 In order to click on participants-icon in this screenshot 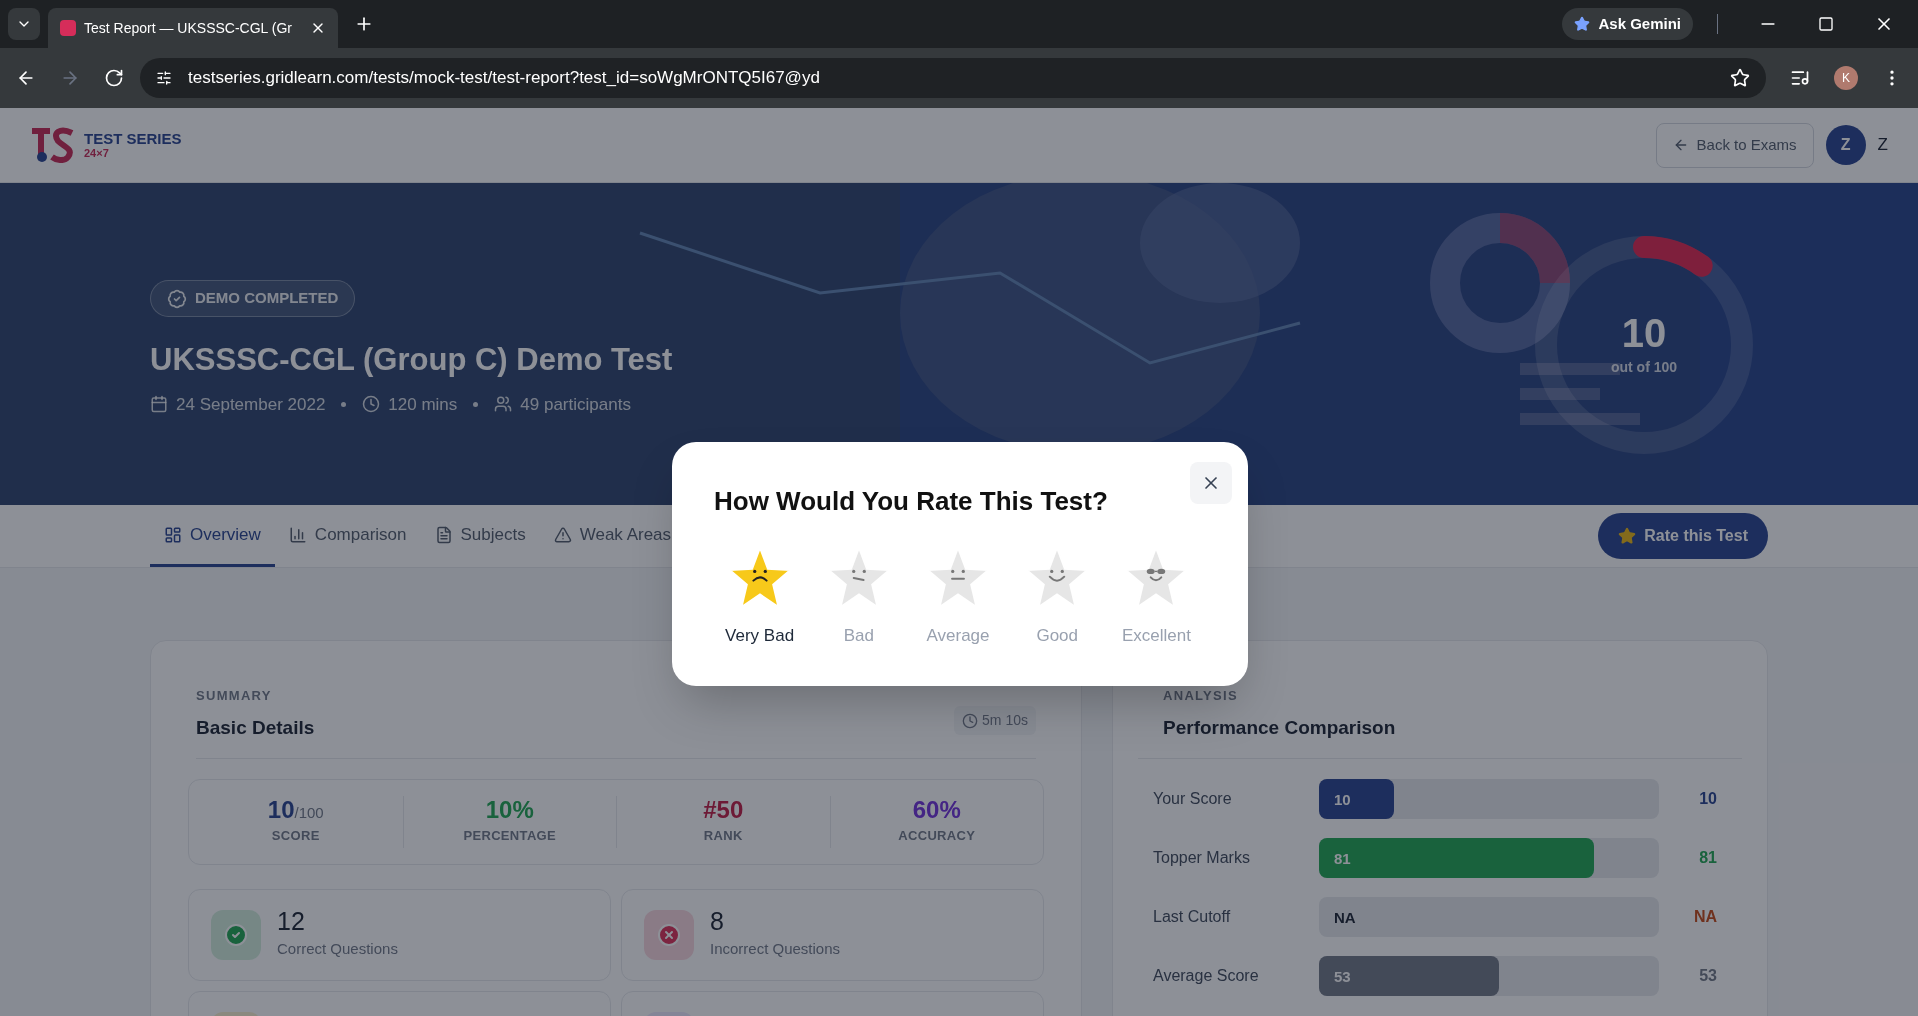, I will do `click(503, 404)`.